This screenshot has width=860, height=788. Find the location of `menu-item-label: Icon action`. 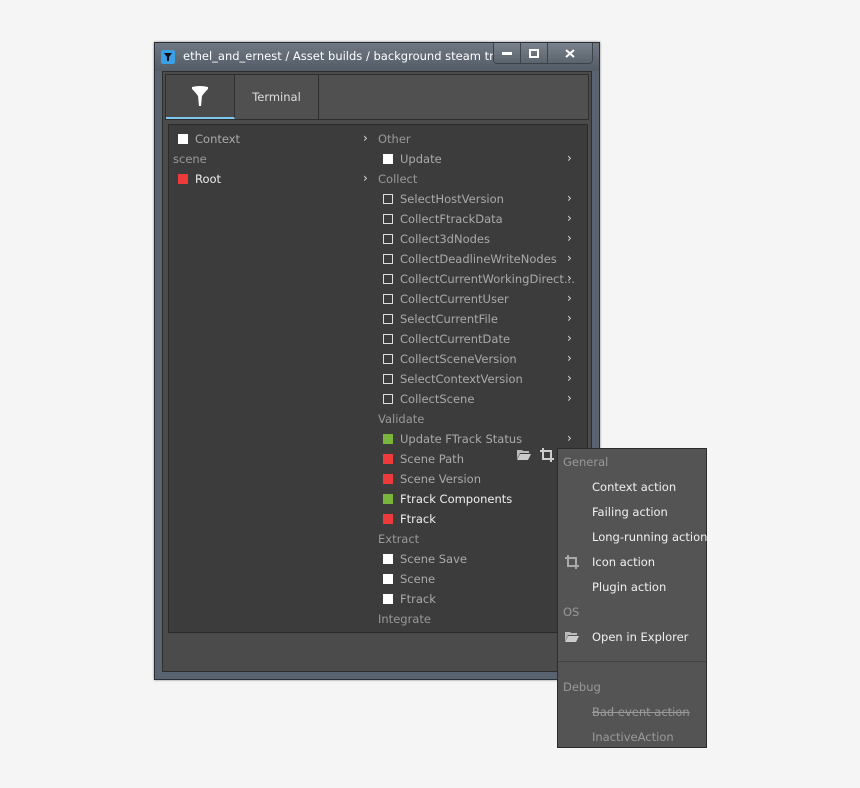

menu-item-label: Icon action is located at coordinates (624, 561).